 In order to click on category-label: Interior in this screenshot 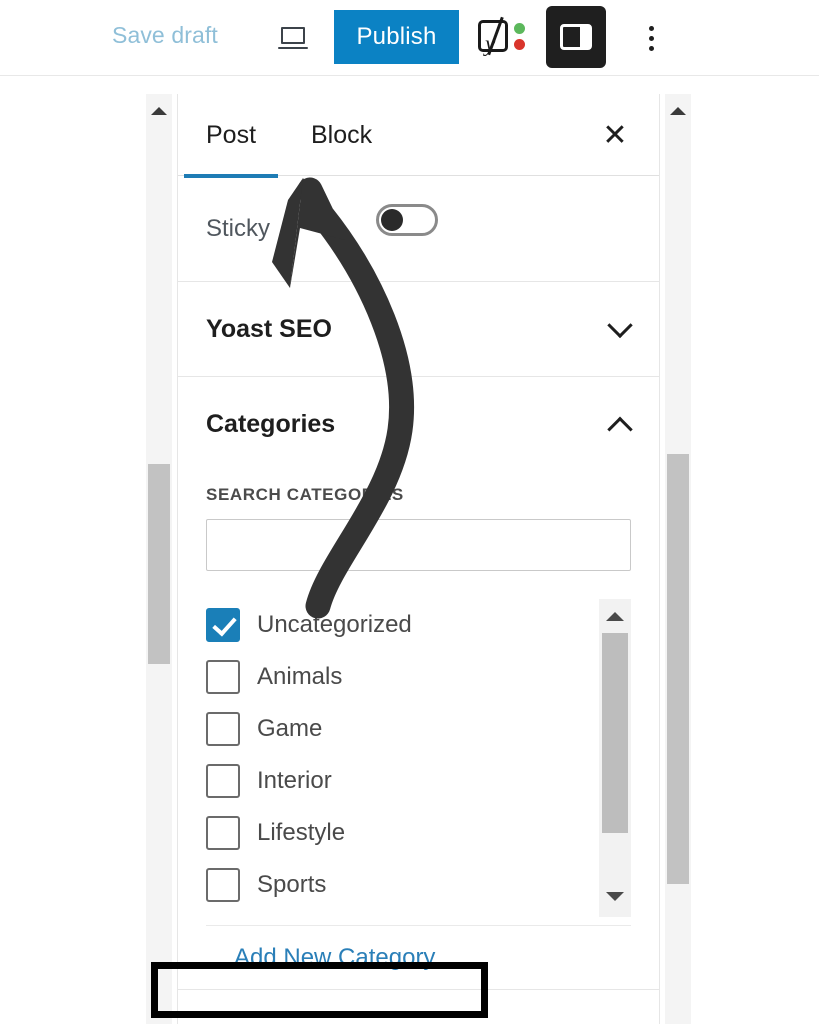, I will do `click(294, 780)`.